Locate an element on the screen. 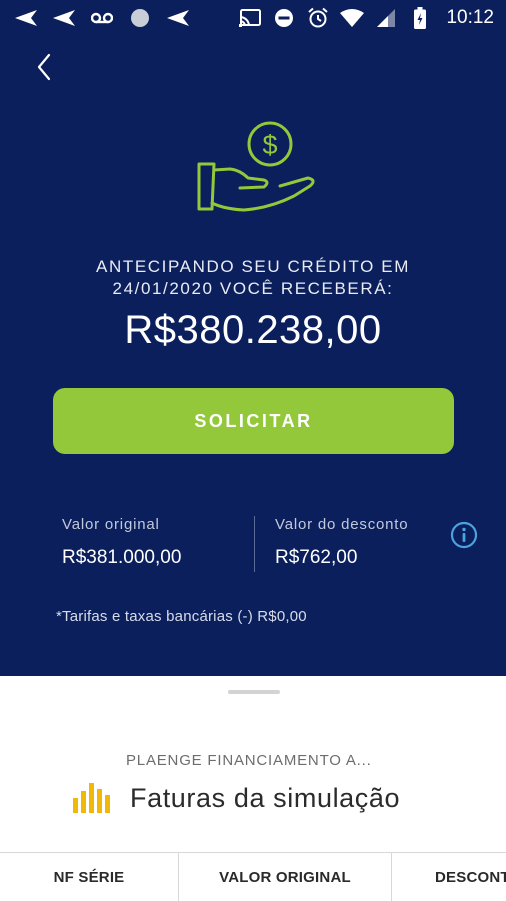  bar-chart-icon is located at coordinates (91, 798).